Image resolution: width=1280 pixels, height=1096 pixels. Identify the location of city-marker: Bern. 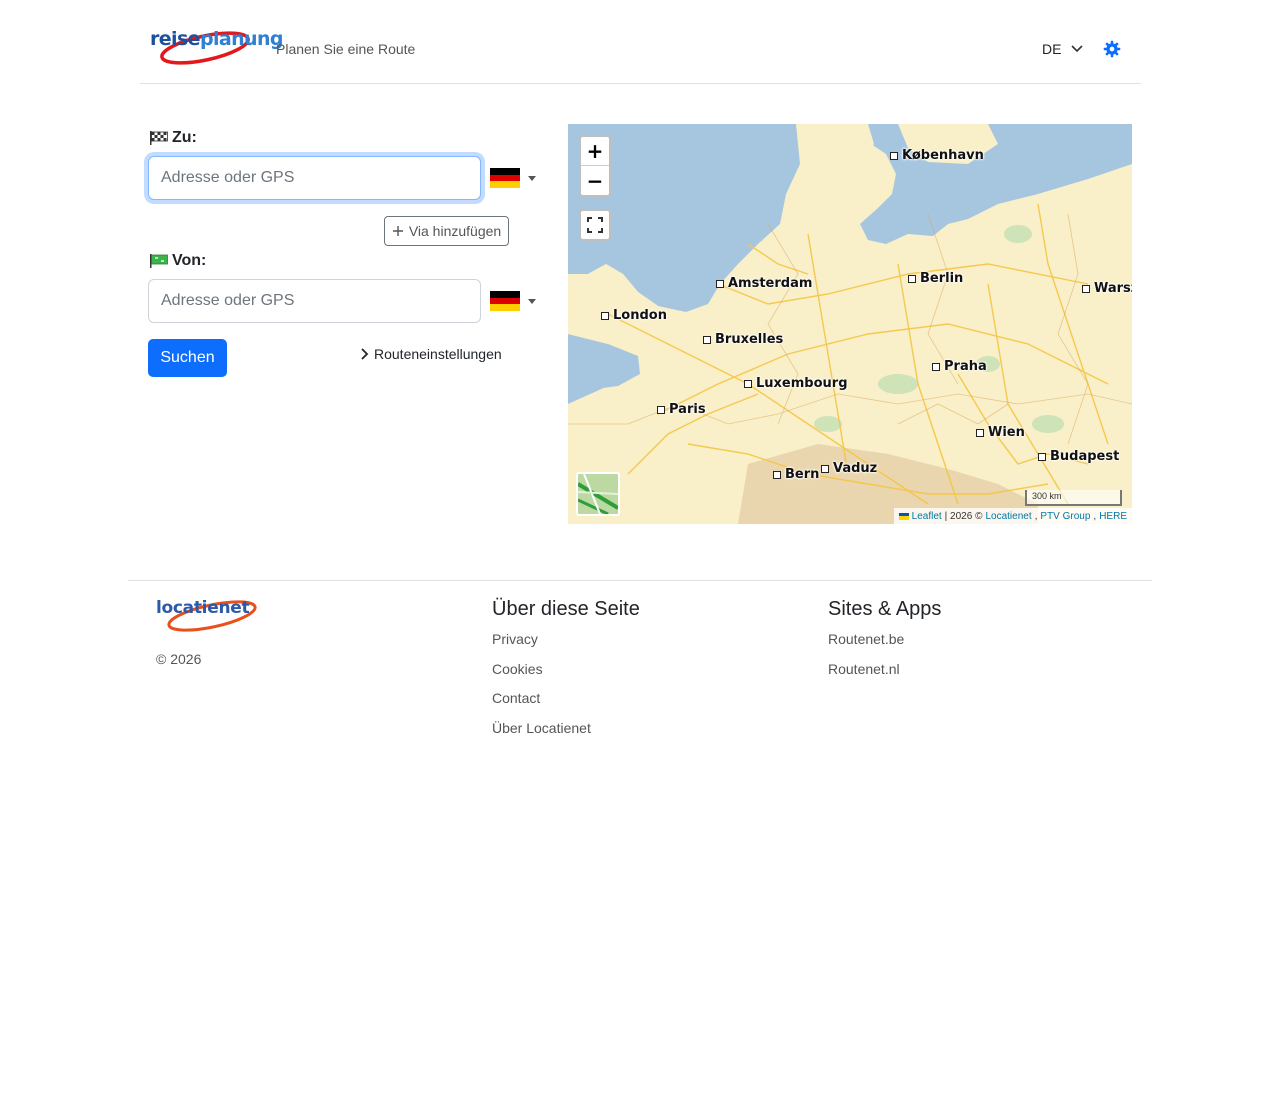
(796, 474).